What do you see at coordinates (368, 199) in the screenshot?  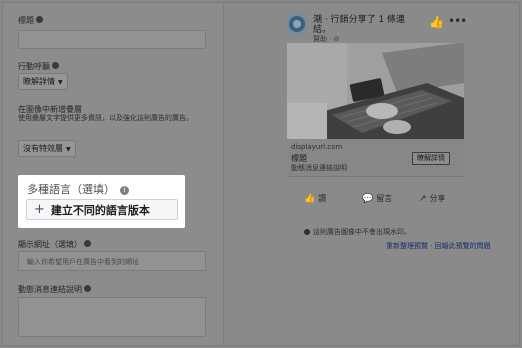 I see `comment-icon: 💬` at bounding box center [368, 199].